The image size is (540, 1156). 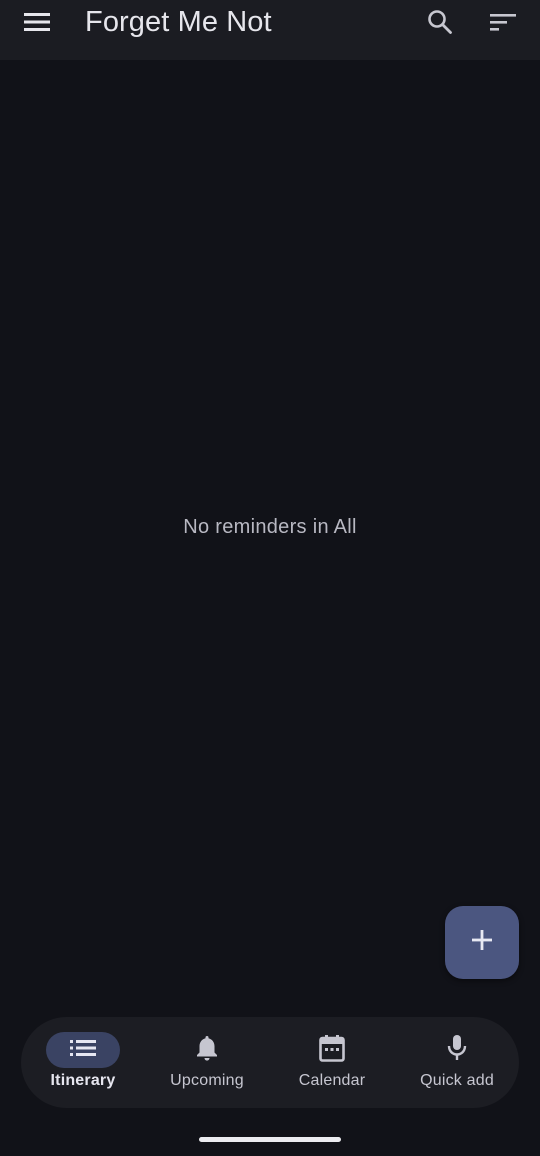 What do you see at coordinates (457, 1050) in the screenshot?
I see `microphone-icon` at bounding box center [457, 1050].